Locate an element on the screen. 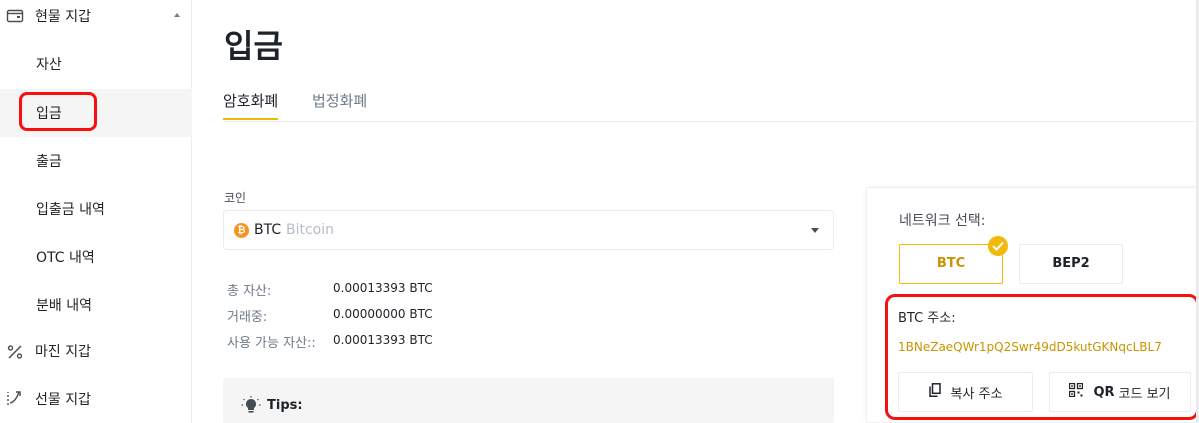 The image size is (1199, 423). nav-futures-wallet: 선물 지갑 is located at coordinates (96, 399).